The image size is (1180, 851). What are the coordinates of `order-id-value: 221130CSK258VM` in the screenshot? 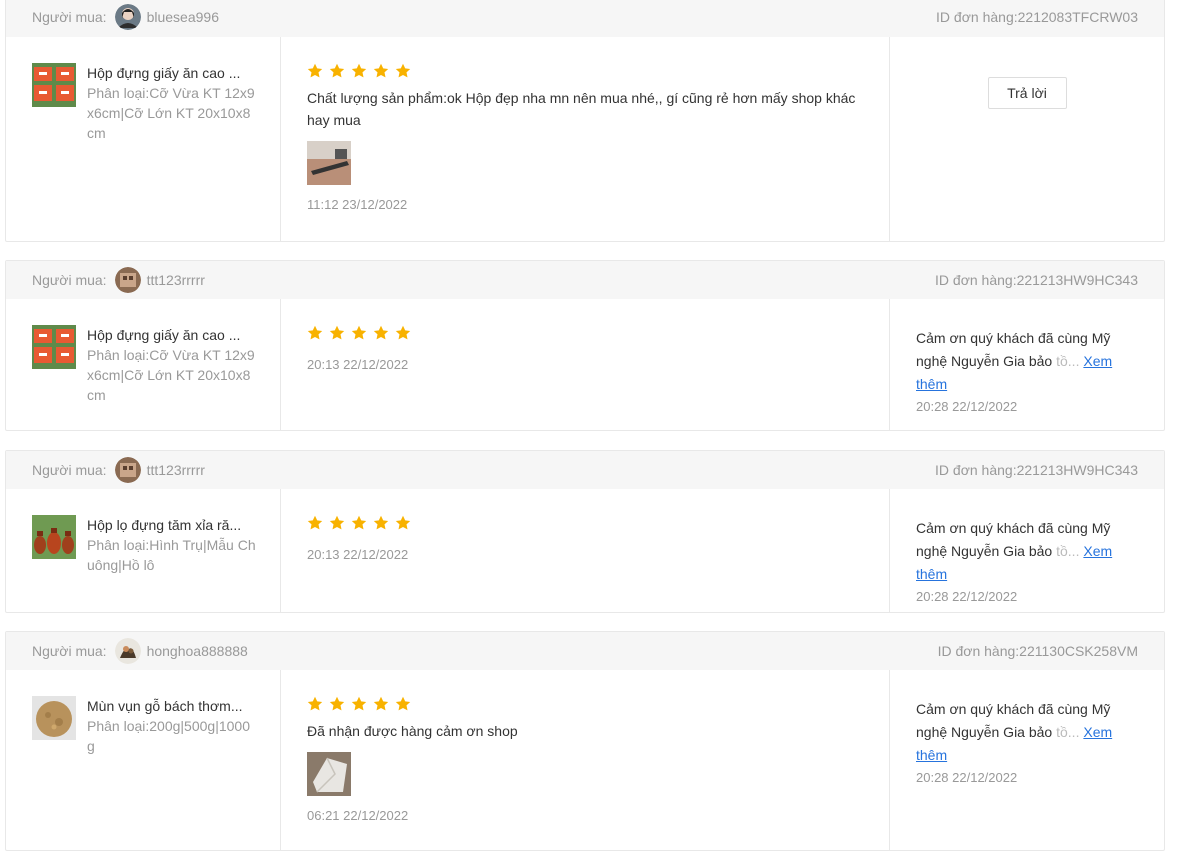 It's located at (1078, 651).